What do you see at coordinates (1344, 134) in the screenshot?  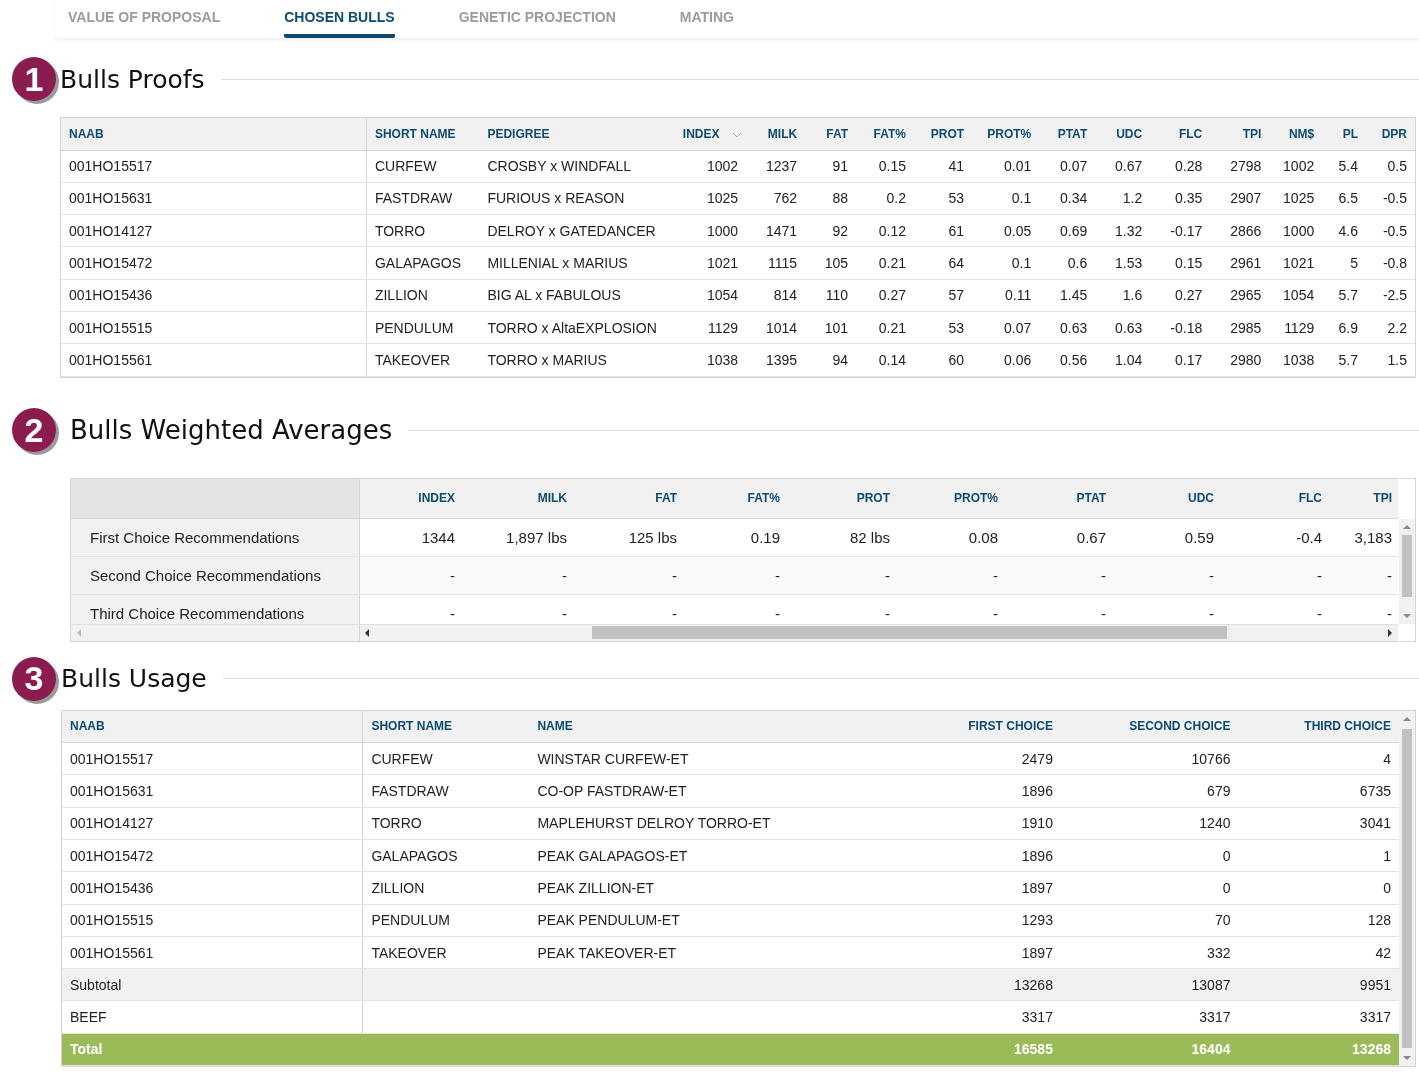 I see `column-header: PL` at bounding box center [1344, 134].